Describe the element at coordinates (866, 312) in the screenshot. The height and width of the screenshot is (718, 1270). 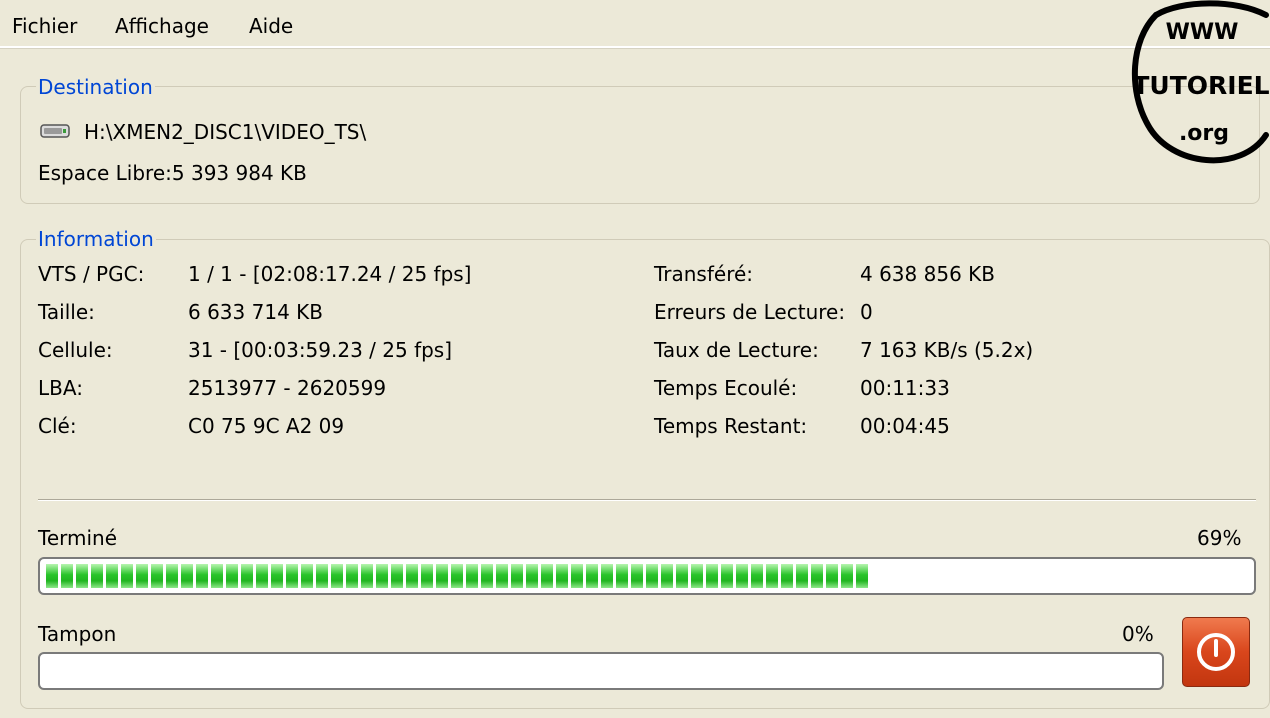
I see `read-errors-value: 0` at that location.